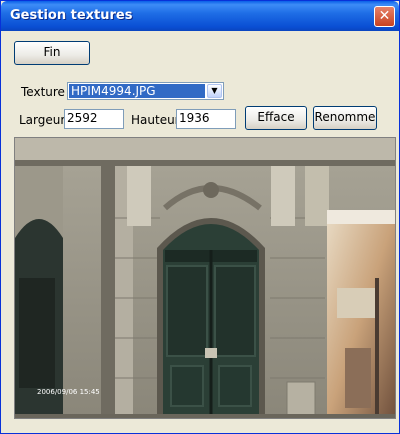  I want to click on efface-button: Efface, so click(276, 118).